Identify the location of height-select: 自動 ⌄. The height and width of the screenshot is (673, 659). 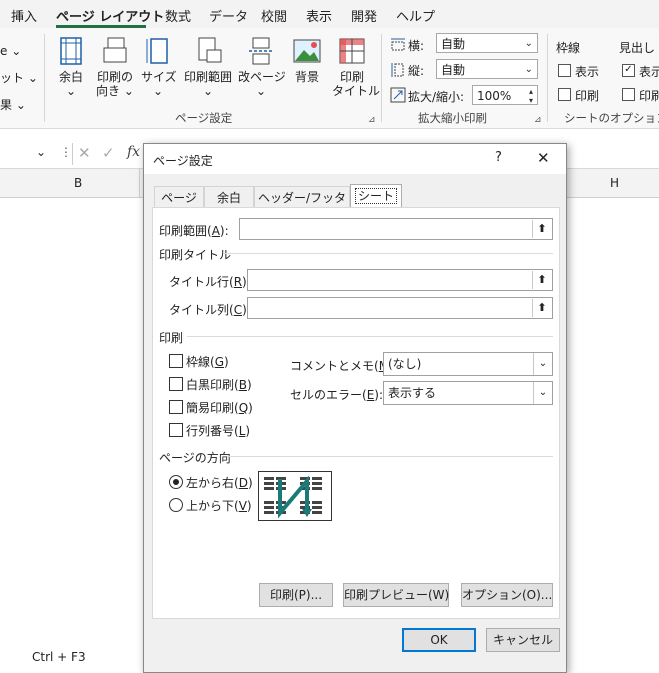
(487, 69).